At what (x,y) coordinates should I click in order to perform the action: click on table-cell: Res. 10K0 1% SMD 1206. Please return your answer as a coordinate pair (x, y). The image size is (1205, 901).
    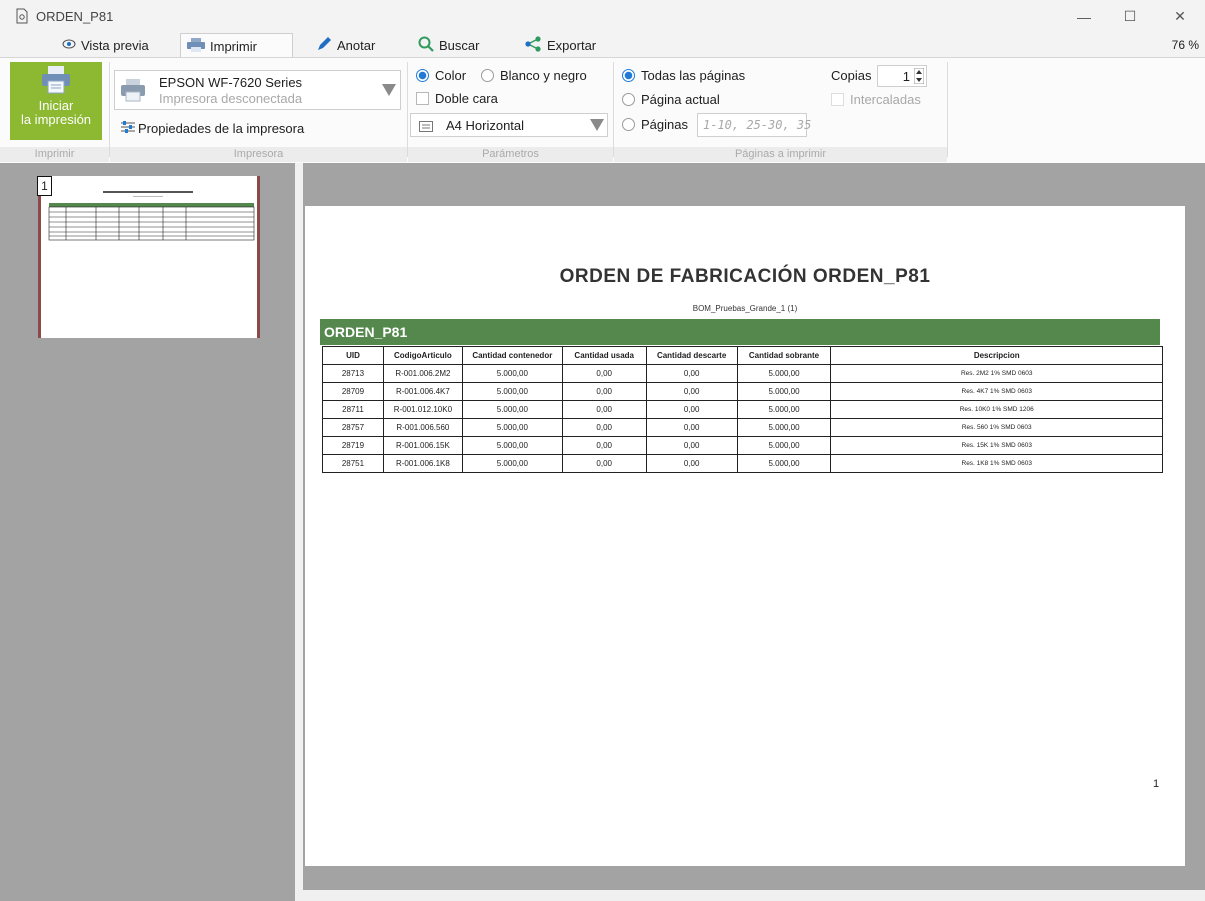
    Looking at the image, I should click on (996, 409).